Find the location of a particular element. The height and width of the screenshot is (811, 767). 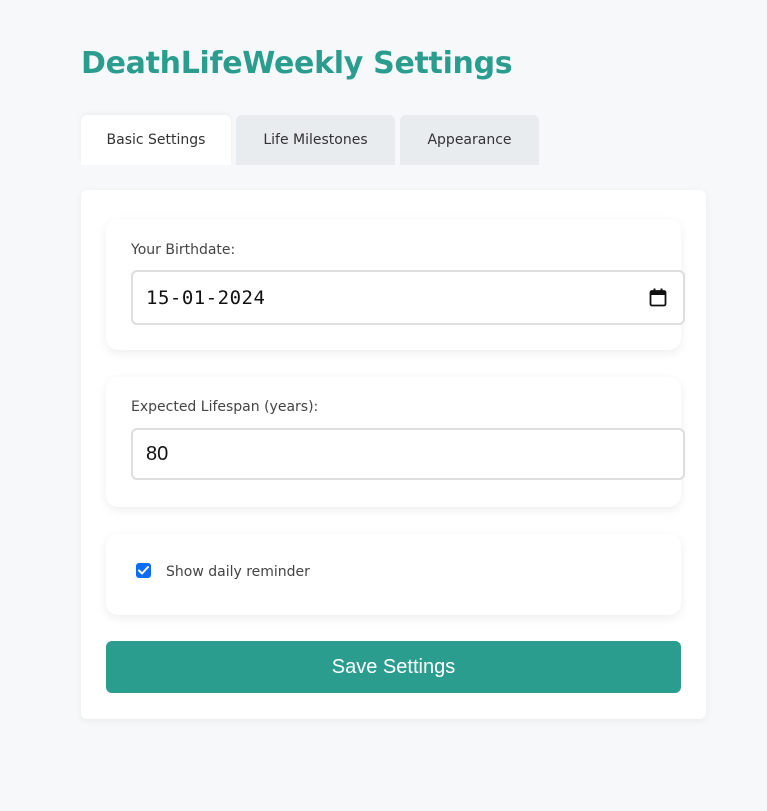

birthdate-value: 15-01-2024 is located at coordinates (206, 297).